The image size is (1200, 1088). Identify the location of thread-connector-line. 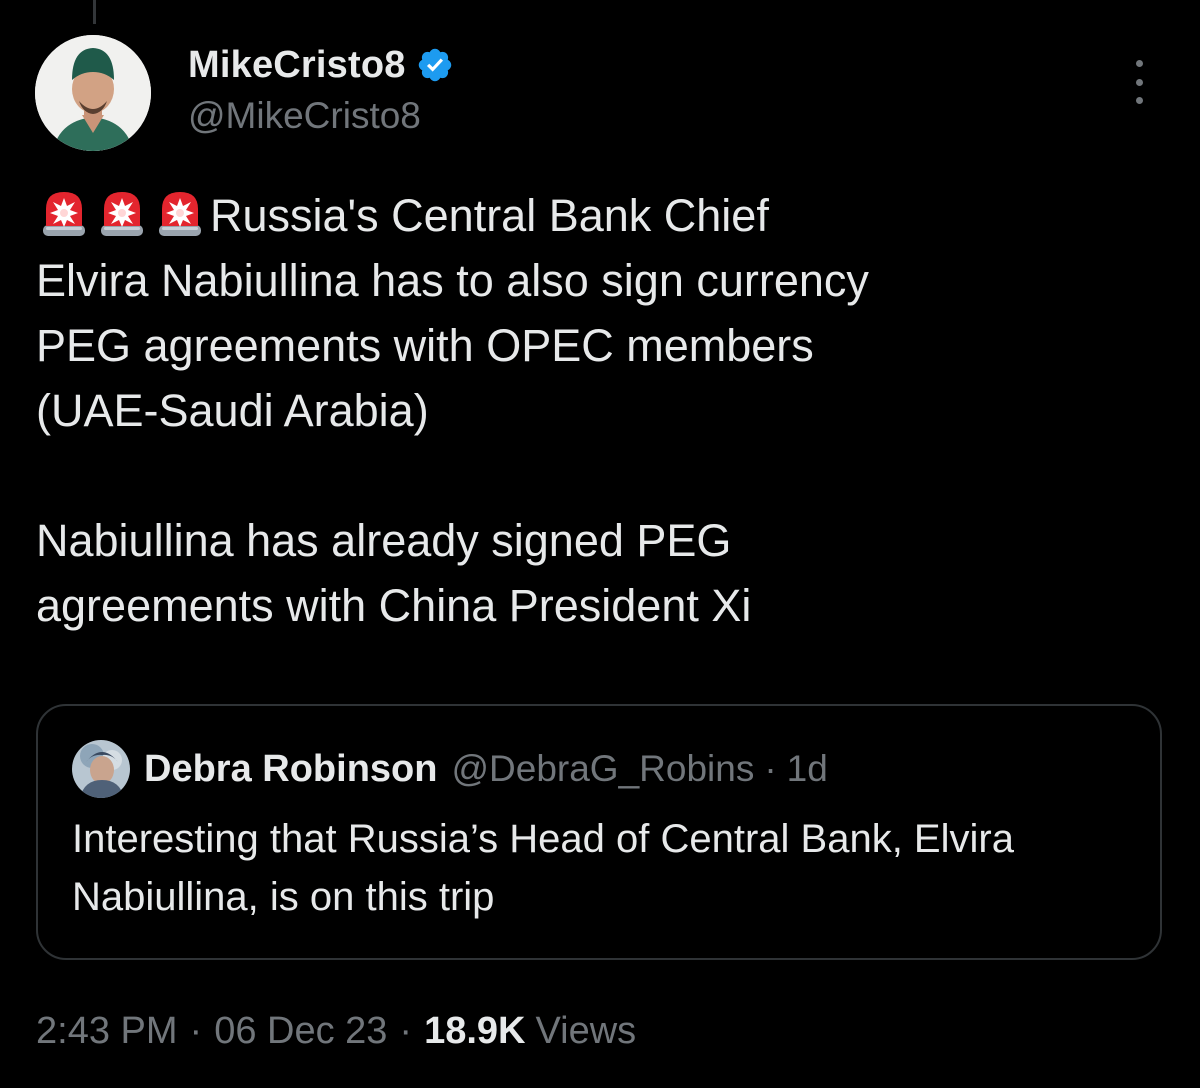
(94, 12).